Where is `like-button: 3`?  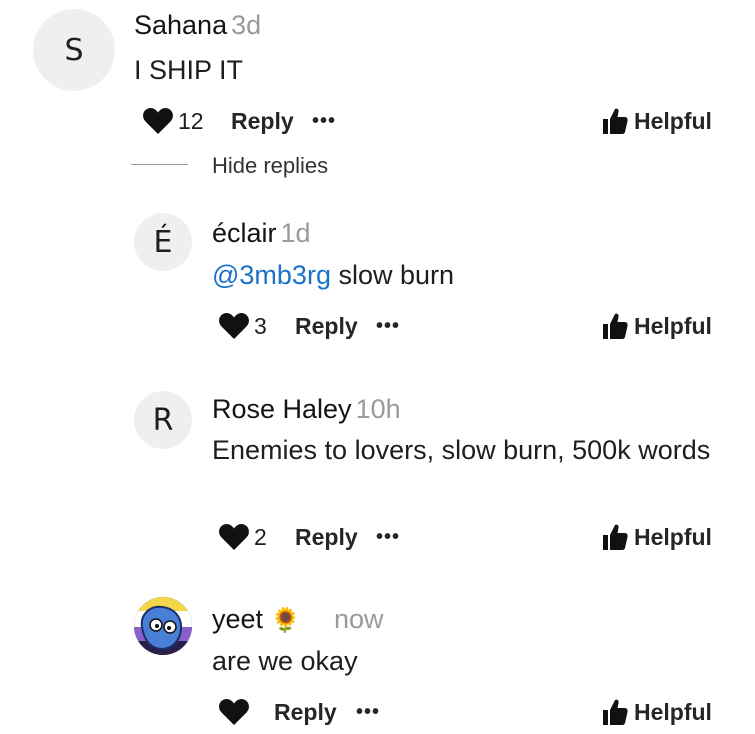 like-button: 3 is located at coordinates (242, 326).